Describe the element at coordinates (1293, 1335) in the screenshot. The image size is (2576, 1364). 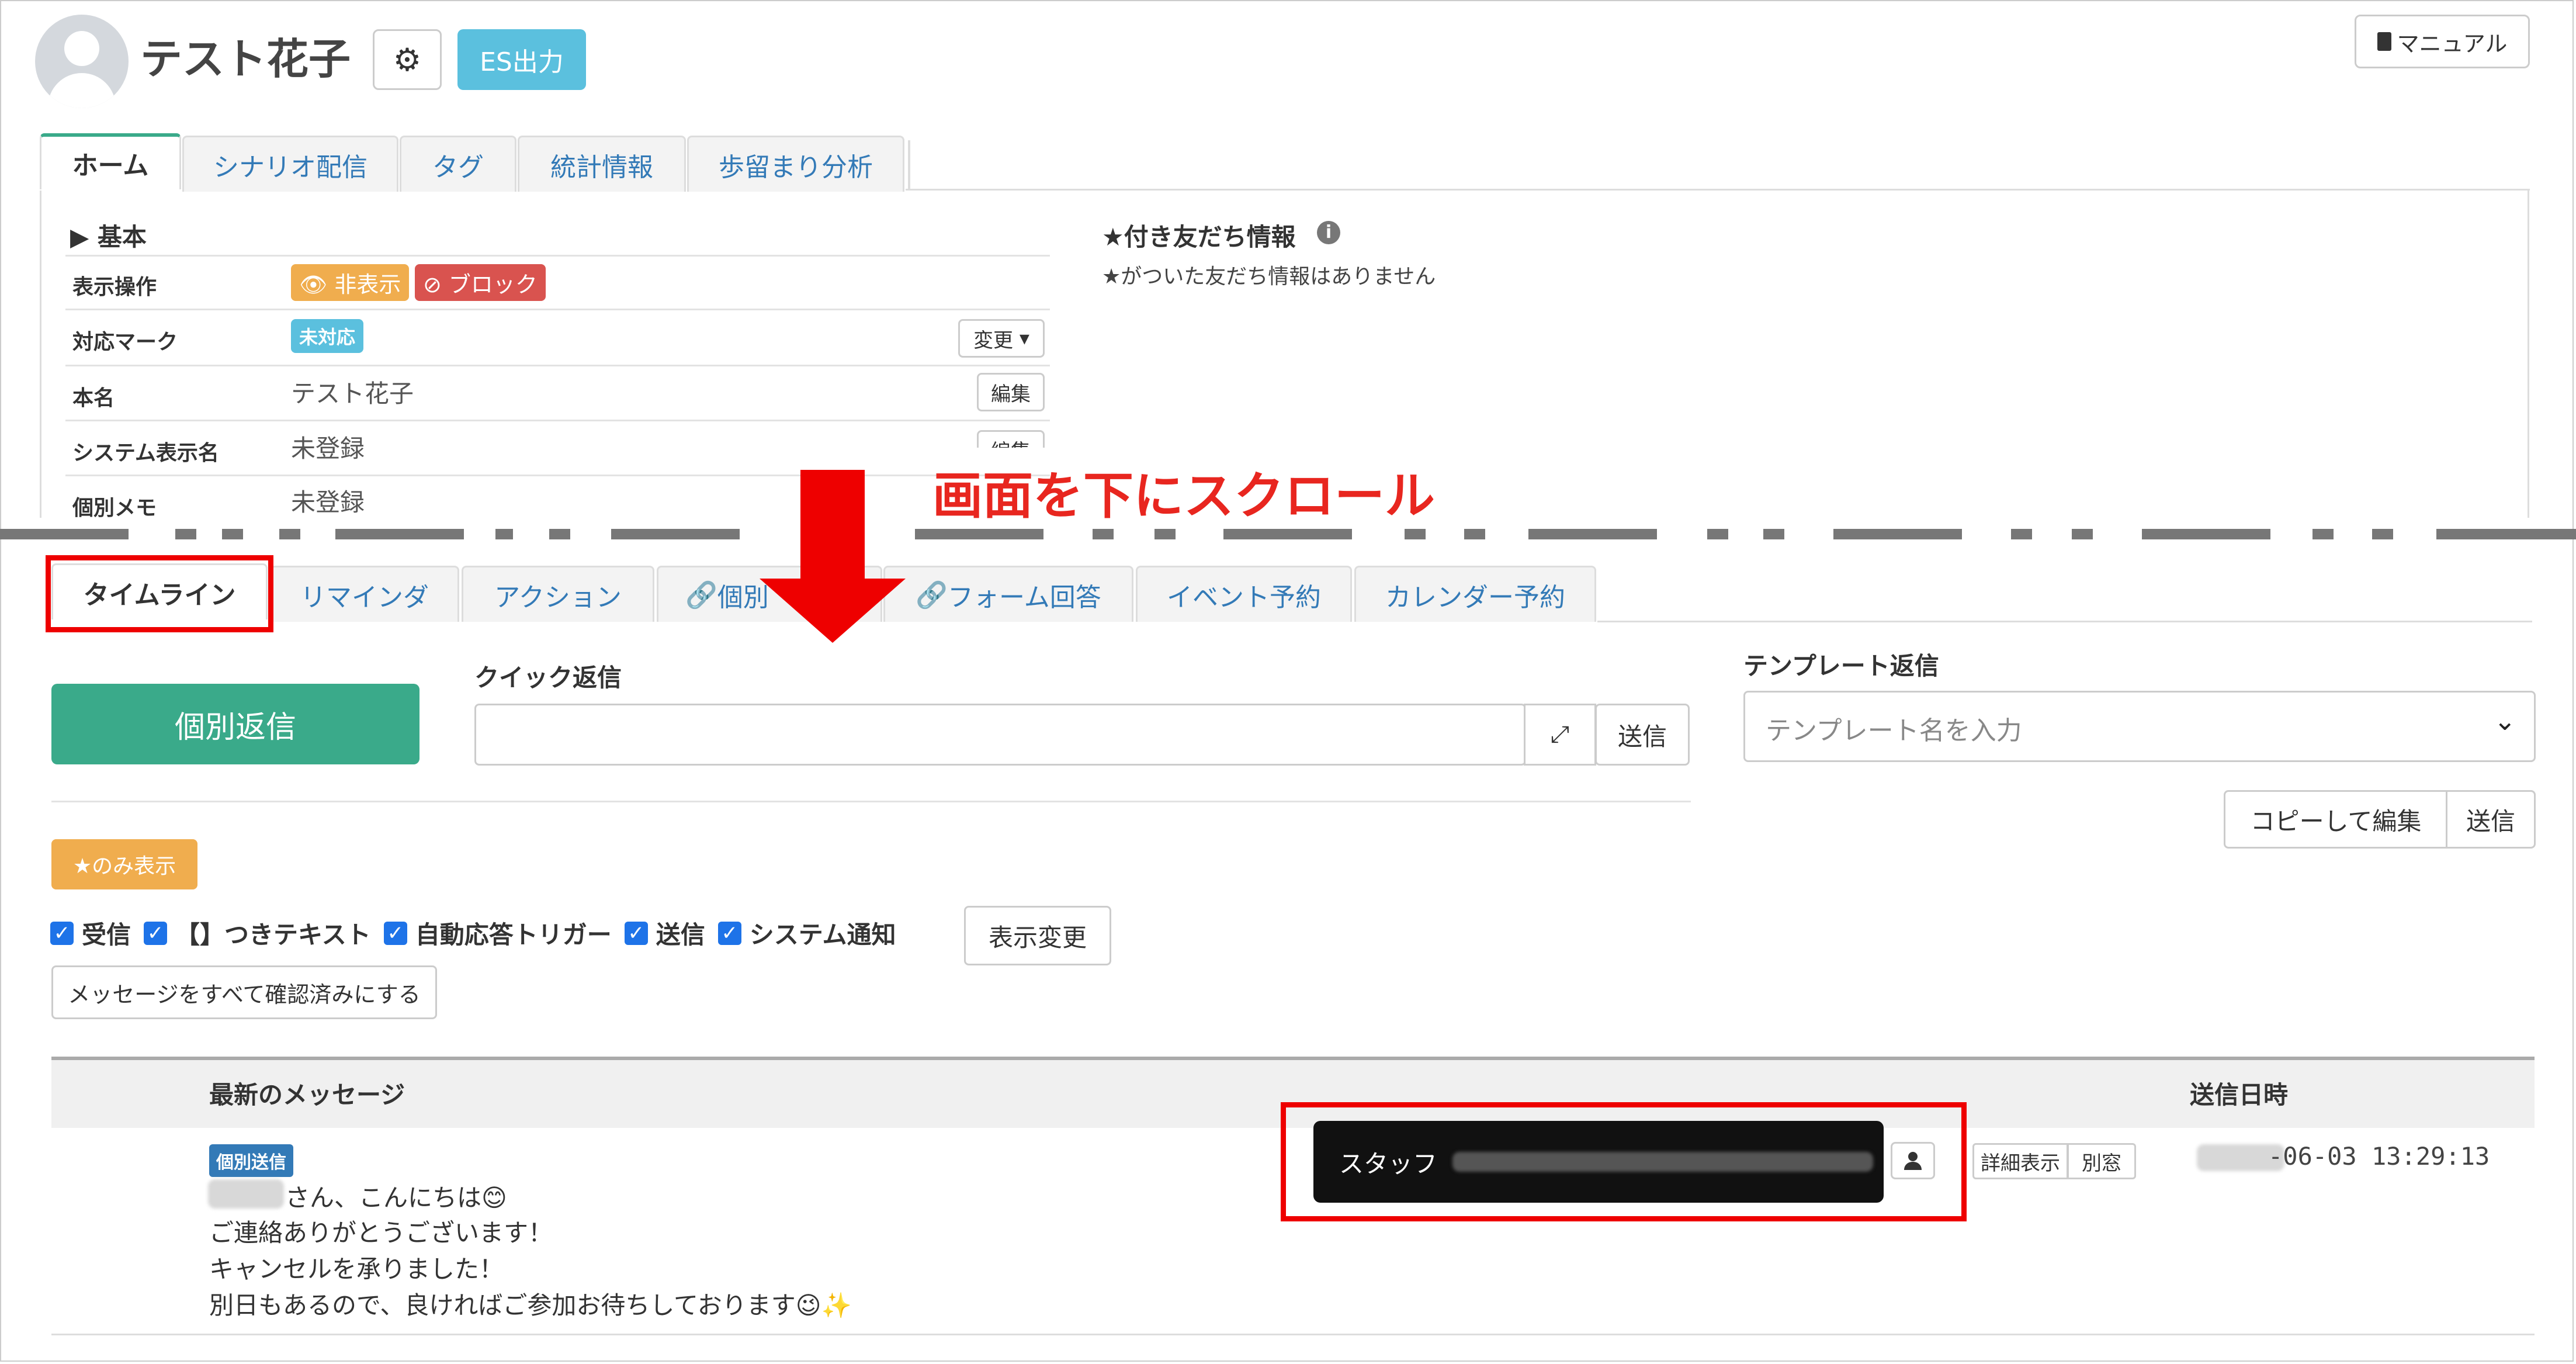
I see `table-bottom-border` at that location.